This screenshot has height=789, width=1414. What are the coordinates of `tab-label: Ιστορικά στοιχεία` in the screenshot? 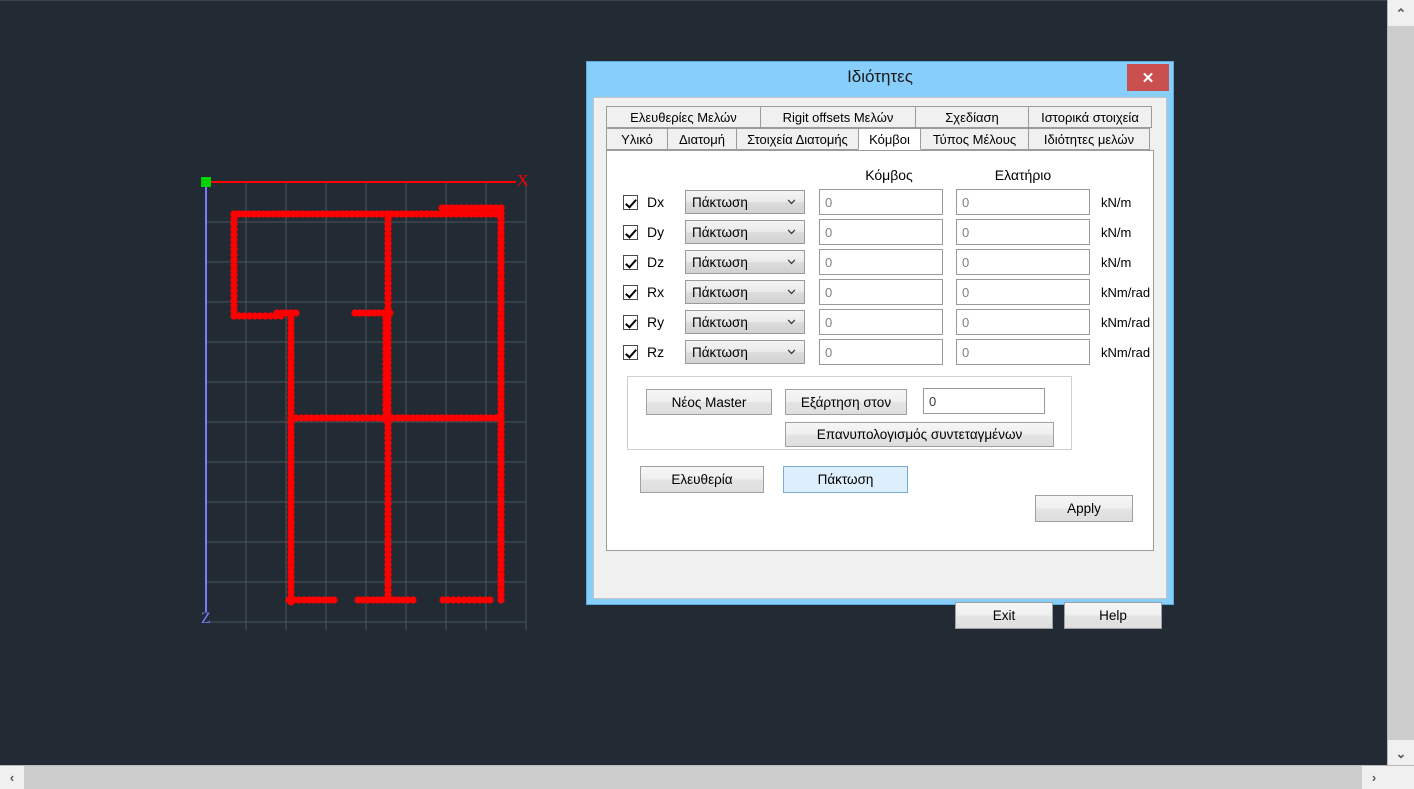 It's located at (1090, 117).